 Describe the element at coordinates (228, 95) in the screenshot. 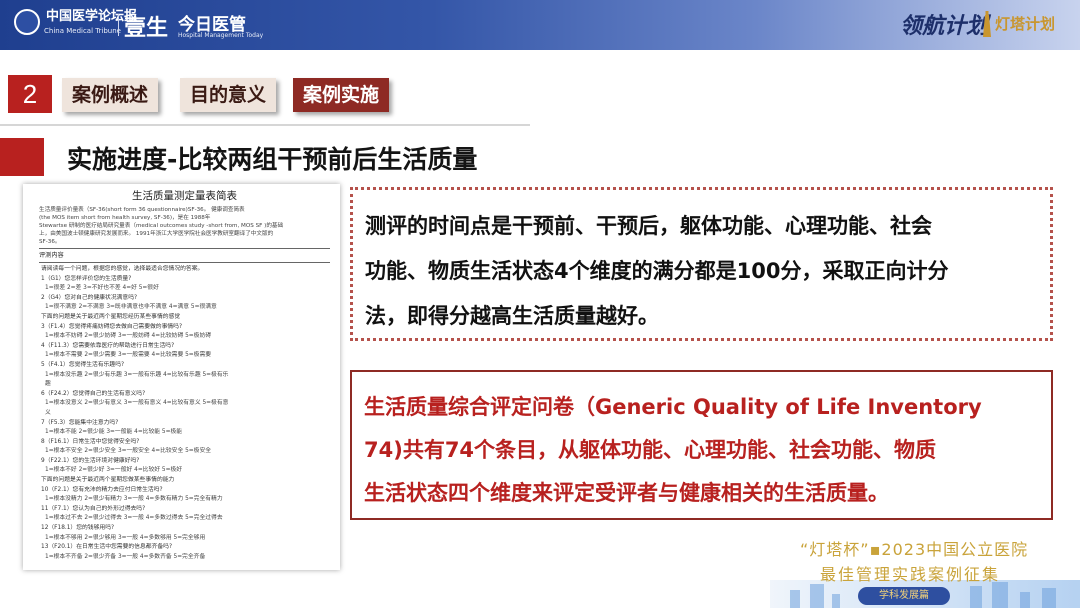

I see `tab-purpose-significance: 目的意义` at that location.